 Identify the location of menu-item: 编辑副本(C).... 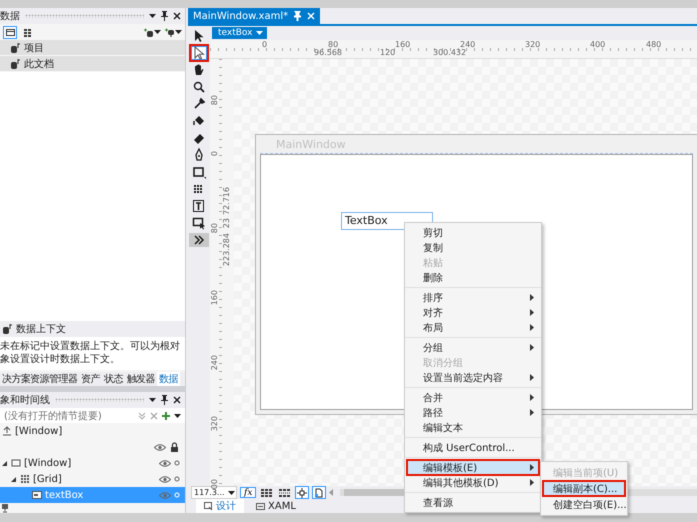
(584, 488).